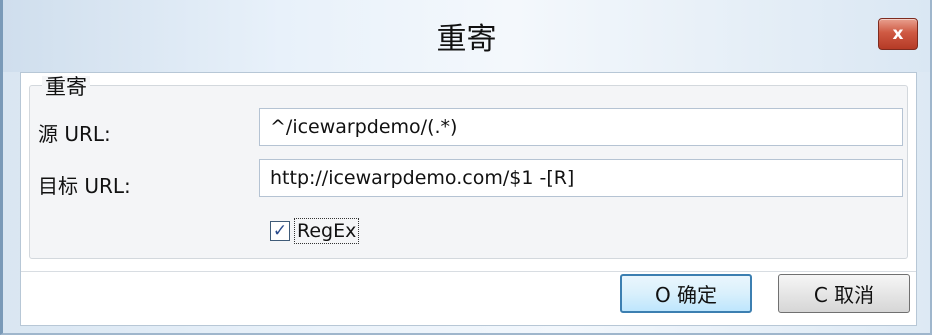 The height and width of the screenshot is (335, 932). What do you see at coordinates (66, 87) in the screenshot?
I see `groupbox-label: 重寄` at bounding box center [66, 87].